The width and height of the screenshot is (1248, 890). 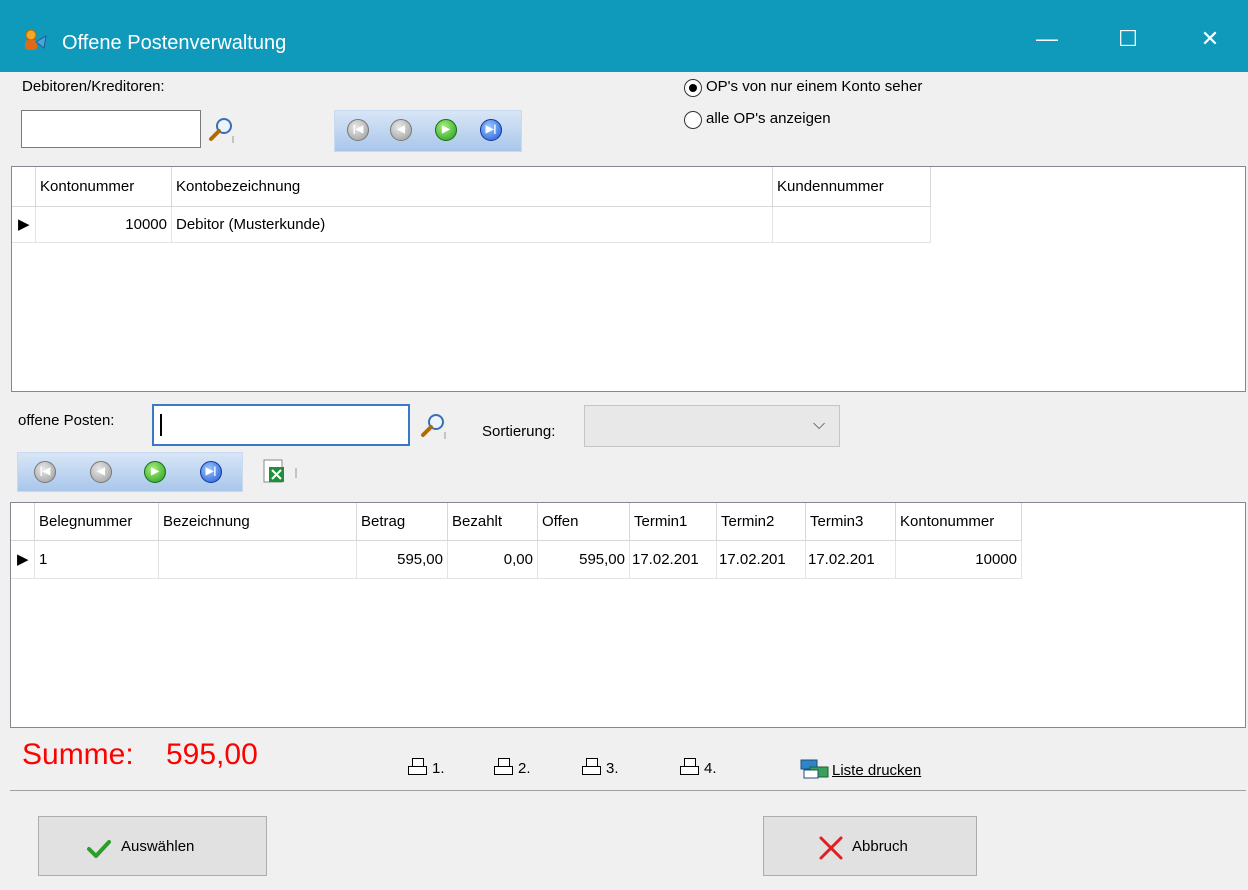 I want to click on minimize-button: —, so click(x=1047, y=39).